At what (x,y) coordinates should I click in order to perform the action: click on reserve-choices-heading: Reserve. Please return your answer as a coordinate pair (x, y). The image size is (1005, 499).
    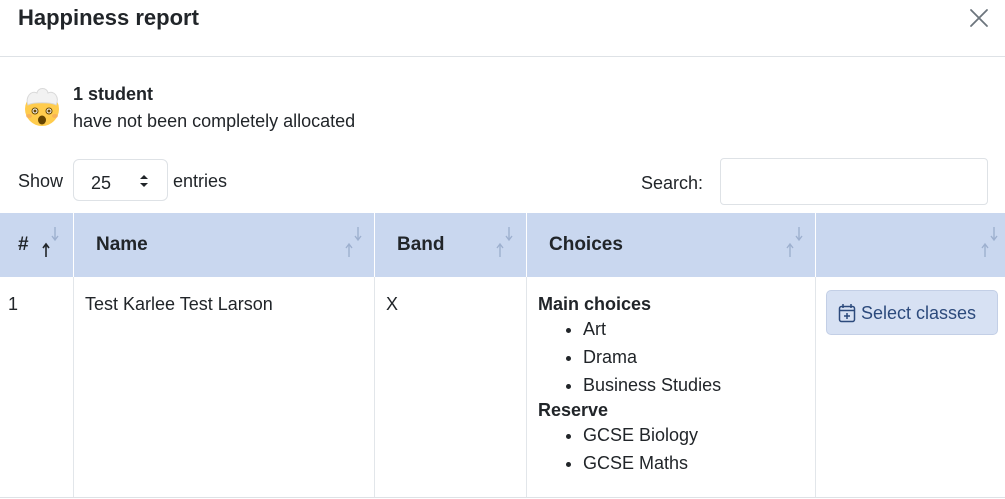
    Looking at the image, I should click on (573, 410).